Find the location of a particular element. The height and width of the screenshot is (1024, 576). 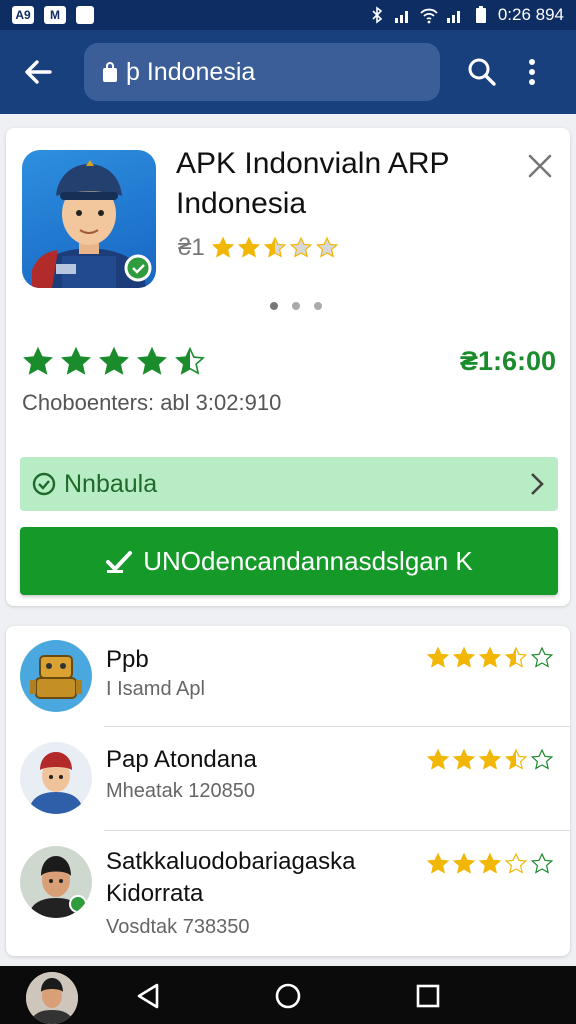

back-button is located at coordinates (38, 72).